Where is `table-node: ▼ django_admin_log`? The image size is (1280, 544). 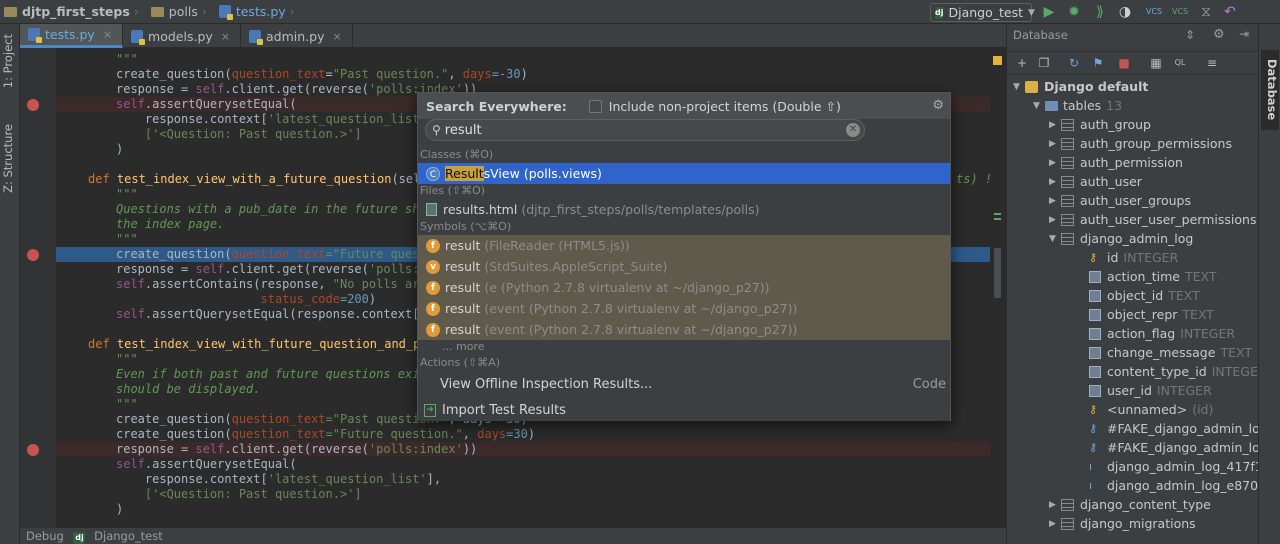 table-node: ▼ django_admin_log is located at coordinates (1121, 238).